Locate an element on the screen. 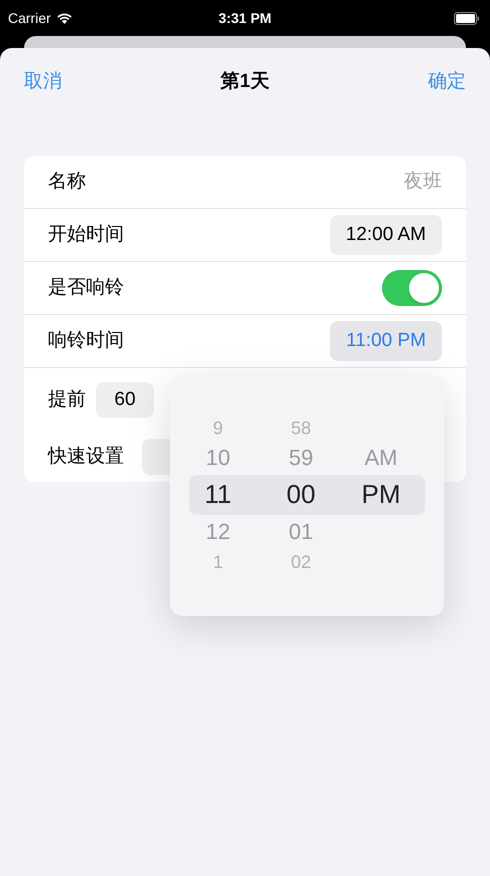 Image resolution: width=490 pixels, height=876 pixels. row-label: 开始时间 is located at coordinates (86, 234).